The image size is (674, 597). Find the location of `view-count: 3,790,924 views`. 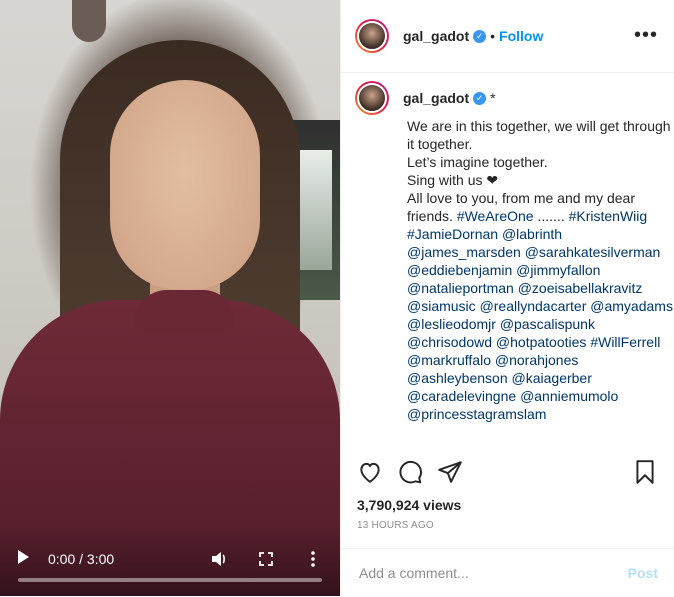

view-count: 3,790,924 views is located at coordinates (409, 505).